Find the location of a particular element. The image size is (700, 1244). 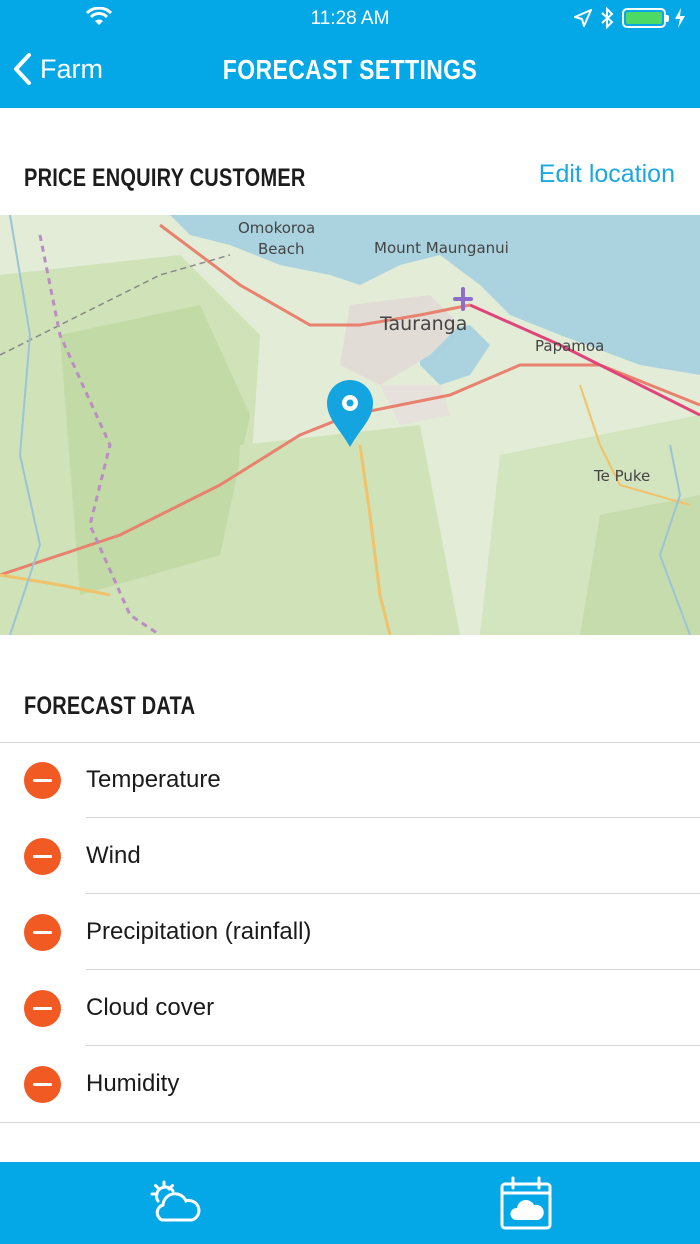

list-item-label: Humidity is located at coordinates (133, 1083).